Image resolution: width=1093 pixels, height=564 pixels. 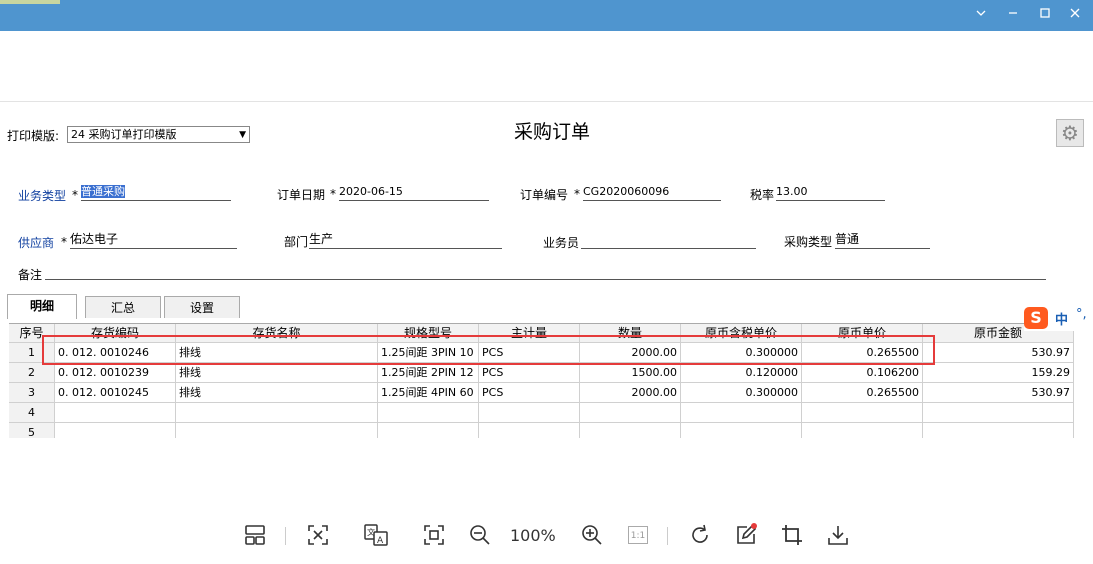 I want to click on rotate-icon, so click(x=700, y=535).